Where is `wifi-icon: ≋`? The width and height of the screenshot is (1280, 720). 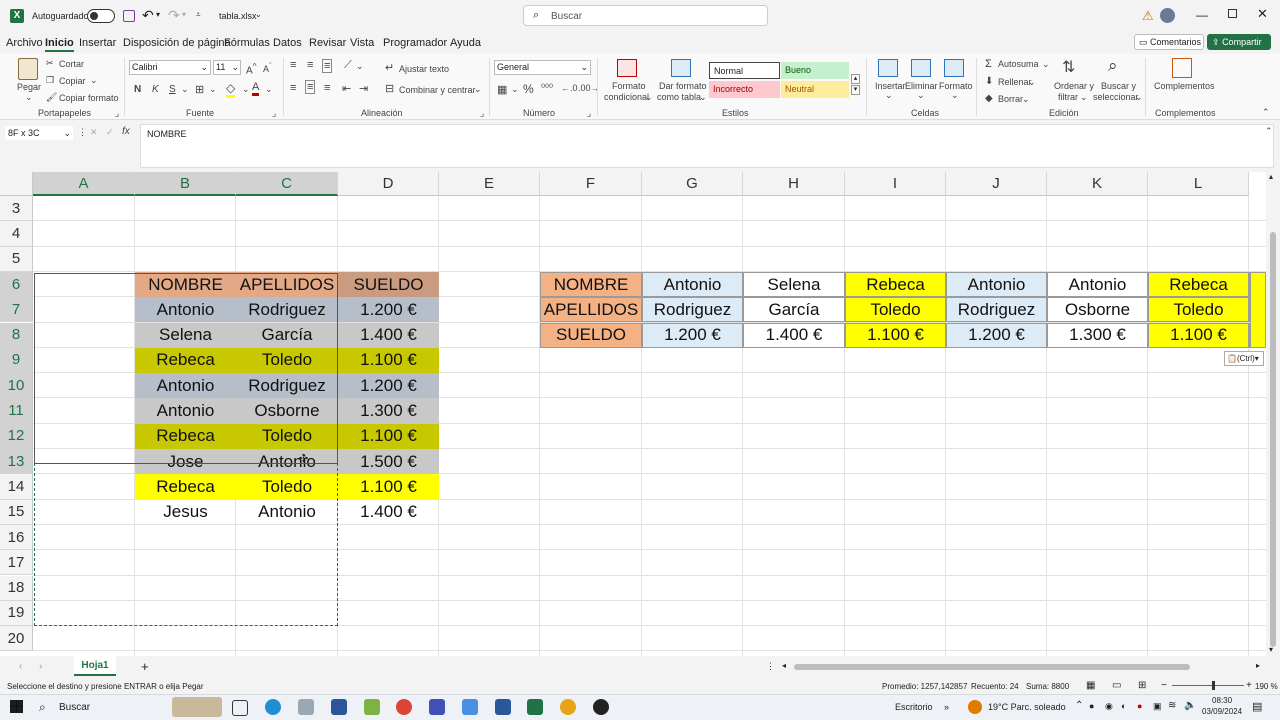 wifi-icon: ≋ is located at coordinates (1172, 705).